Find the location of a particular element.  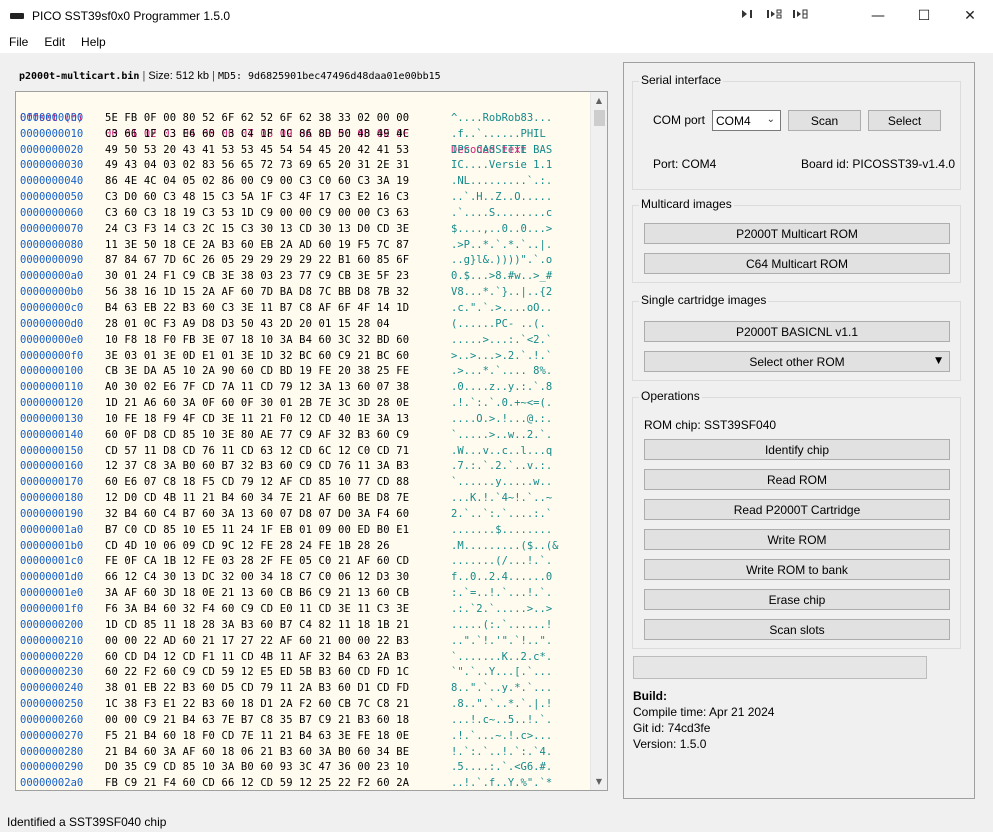

read-rom-button: Read ROM is located at coordinates (797, 479).